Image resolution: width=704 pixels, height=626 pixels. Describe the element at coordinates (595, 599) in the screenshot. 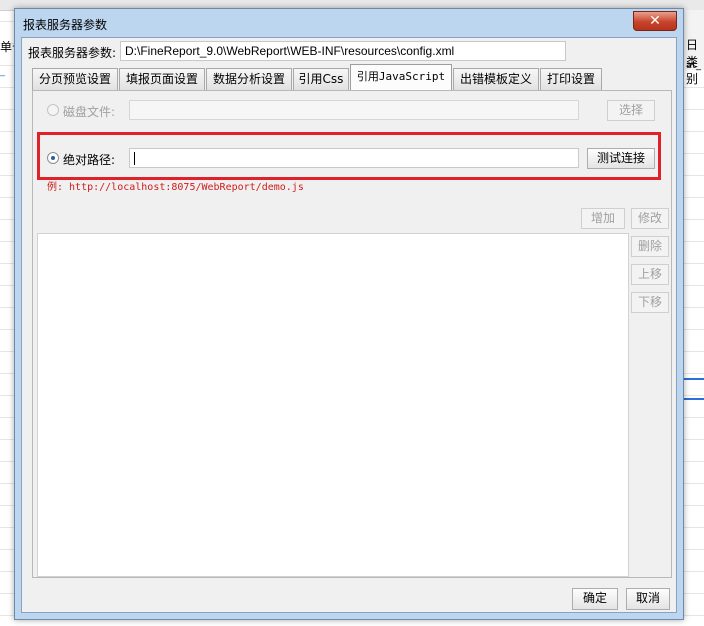

I see `ok-button: 确定` at that location.